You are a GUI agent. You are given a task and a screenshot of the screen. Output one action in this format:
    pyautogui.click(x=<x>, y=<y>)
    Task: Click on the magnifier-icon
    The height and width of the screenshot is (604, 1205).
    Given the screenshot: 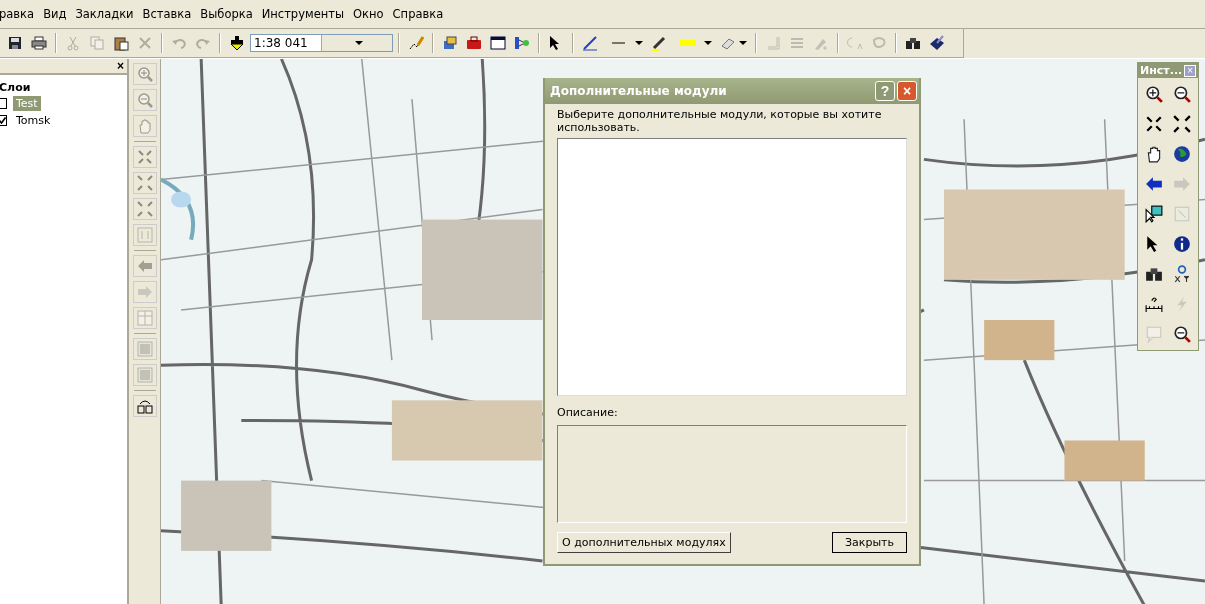 What is the action you would take?
    pyautogui.click(x=1182, y=334)
    